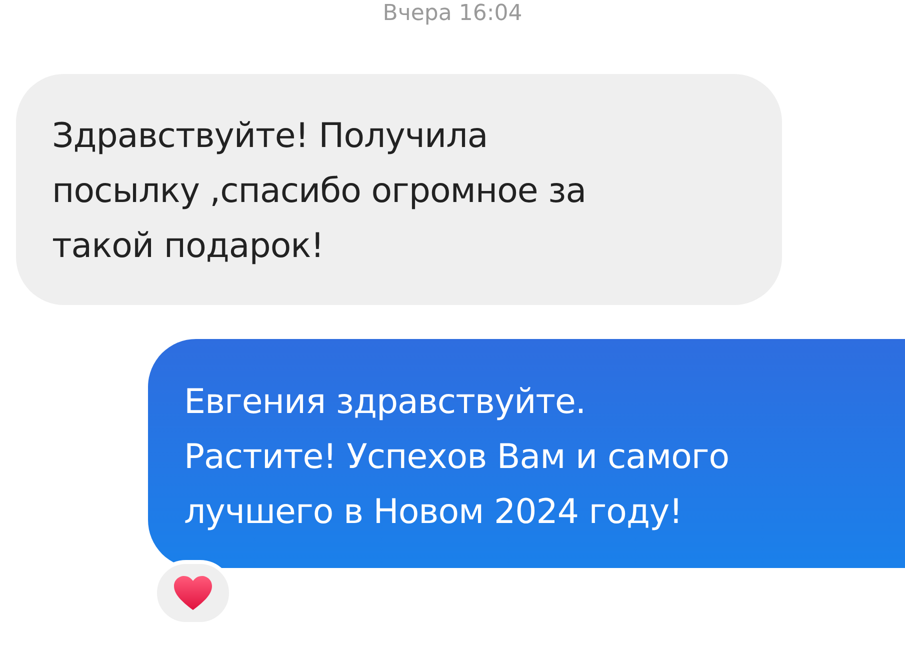 Image resolution: width=905 pixels, height=663 pixels. I want to click on timestamp: Вчера 16:04, so click(452, 14).